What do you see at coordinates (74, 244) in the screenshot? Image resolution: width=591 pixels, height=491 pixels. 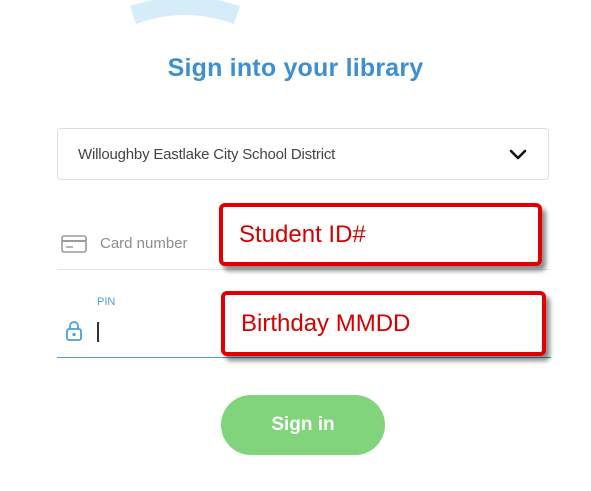 I see `card-icon` at bounding box center [74, 244].